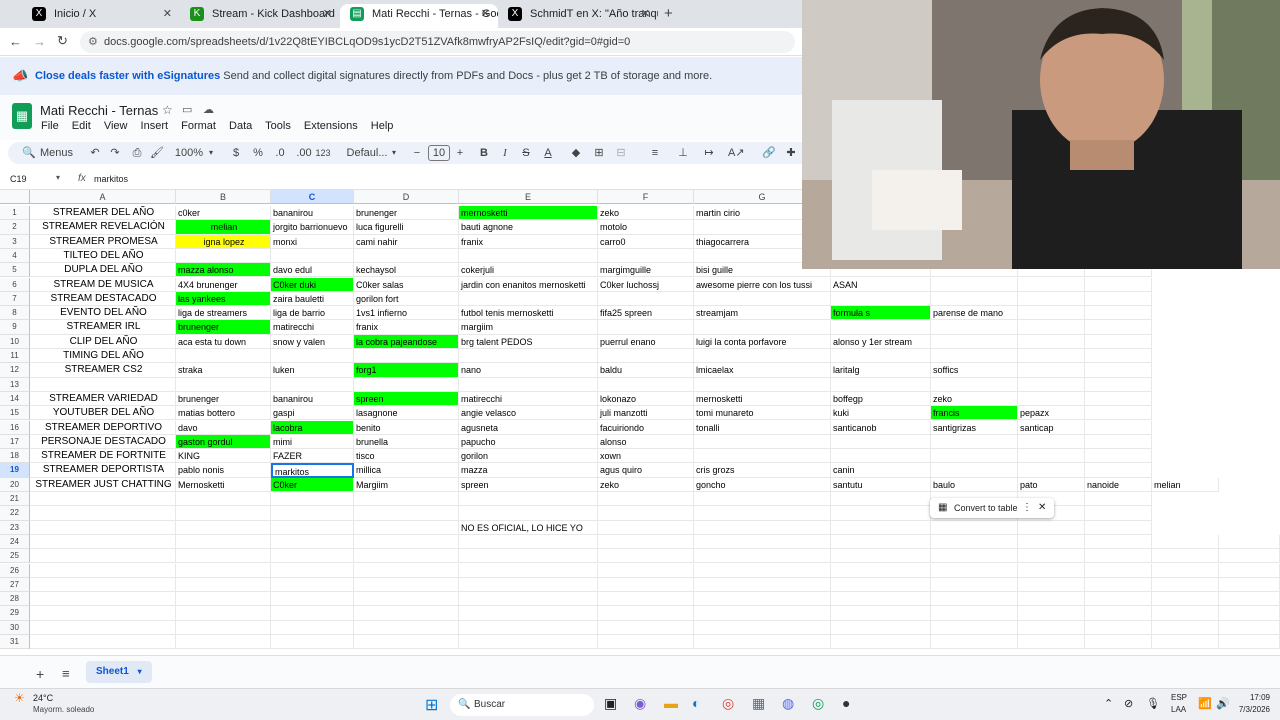  Describe the element at coordinates (881, 484) in the screenshot. I see `cell: santutu` at that location.